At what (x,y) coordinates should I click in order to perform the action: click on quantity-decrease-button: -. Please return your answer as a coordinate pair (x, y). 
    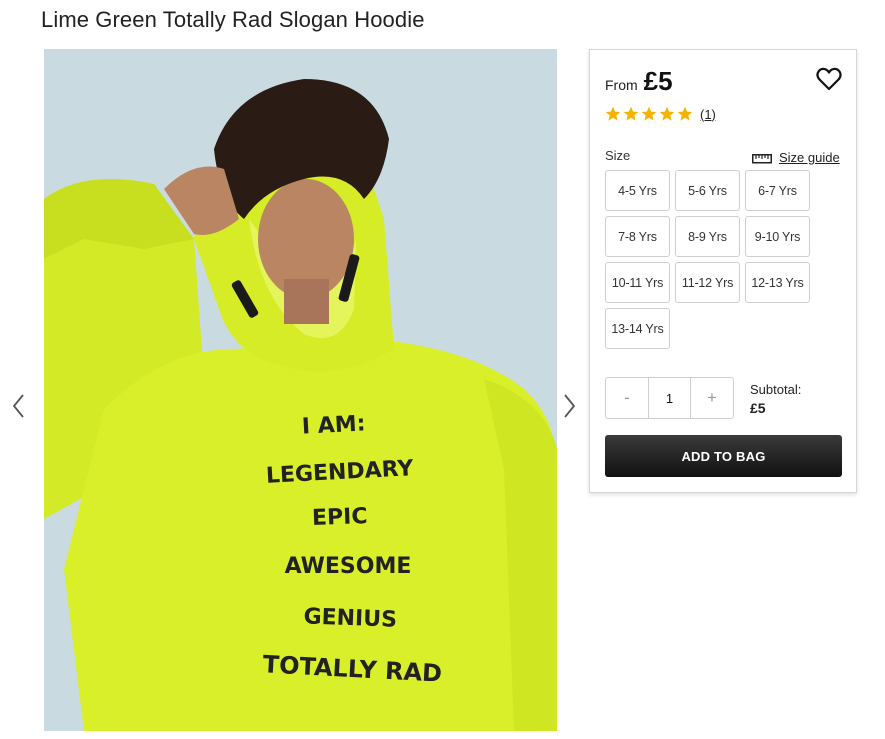
    Looking at the image, I should click on (627, 398).